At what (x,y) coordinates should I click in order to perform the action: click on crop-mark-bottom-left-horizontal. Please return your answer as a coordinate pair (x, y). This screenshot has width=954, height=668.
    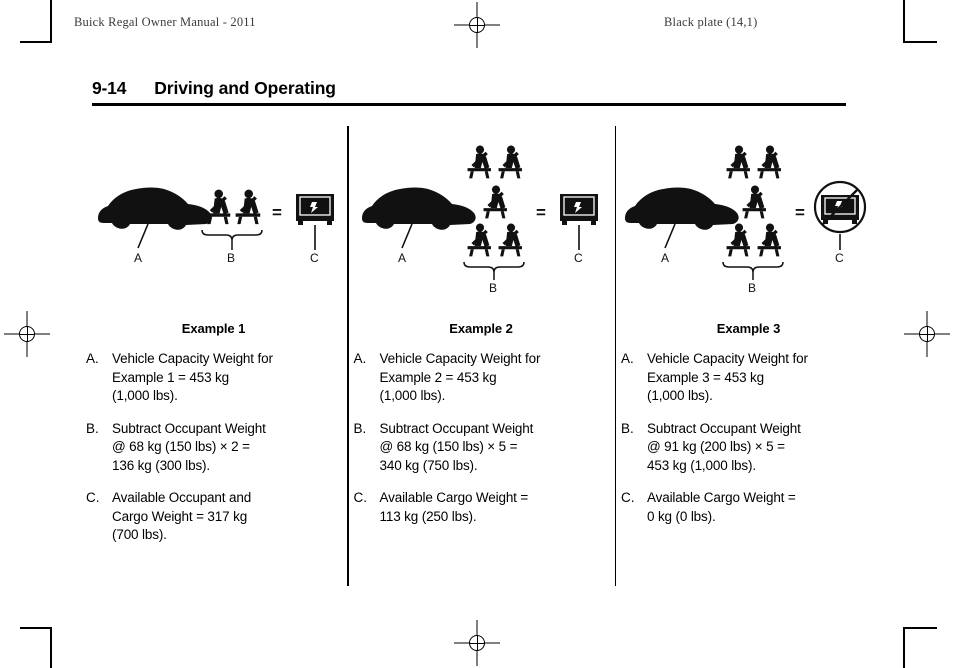
    Looking at the image, I should click on (36, 628).